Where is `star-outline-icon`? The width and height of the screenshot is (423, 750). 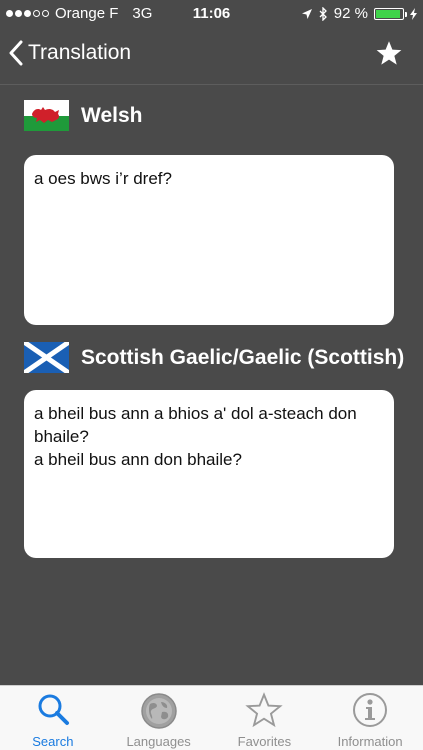
star-outline-icon is located at coordinates (264, 710).